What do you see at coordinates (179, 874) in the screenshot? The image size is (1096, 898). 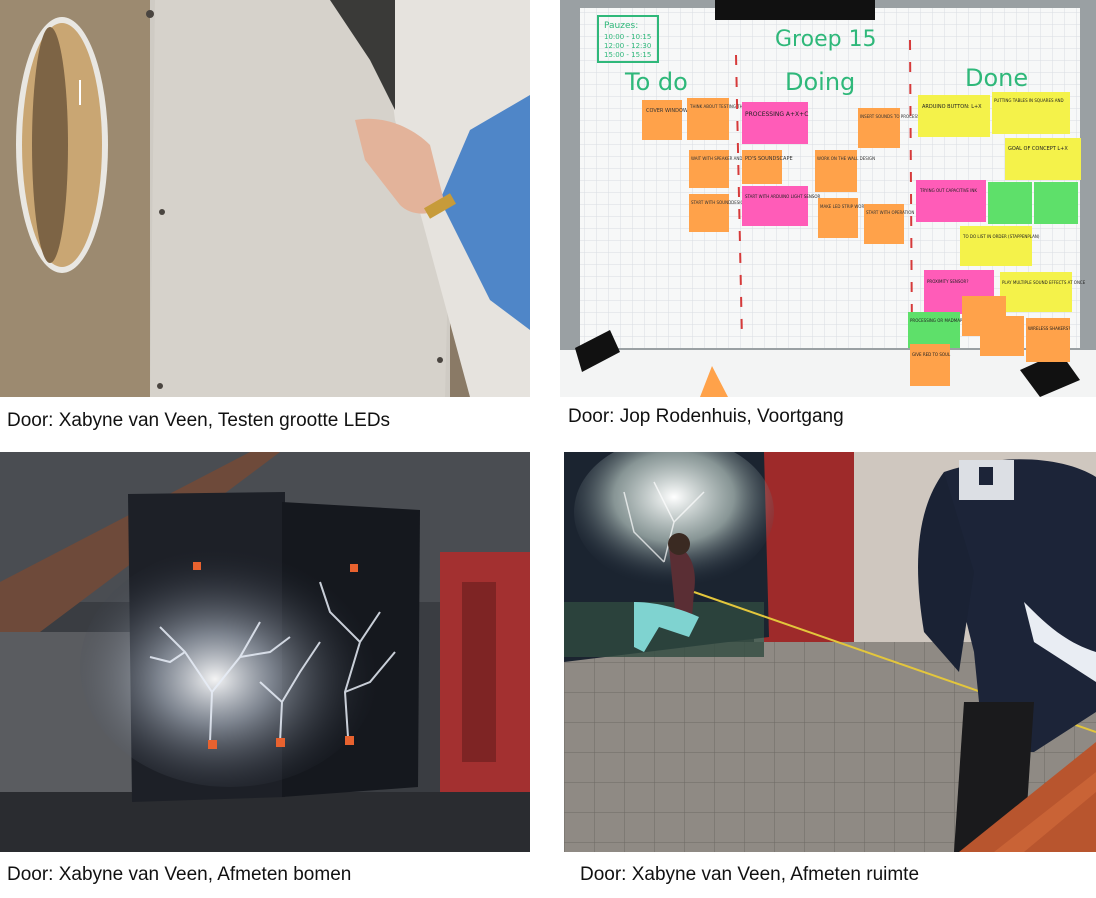 I see `photo-caption: Door: Xabyne van Veen, Afmeten bomen` at bounding box center [179, 874].